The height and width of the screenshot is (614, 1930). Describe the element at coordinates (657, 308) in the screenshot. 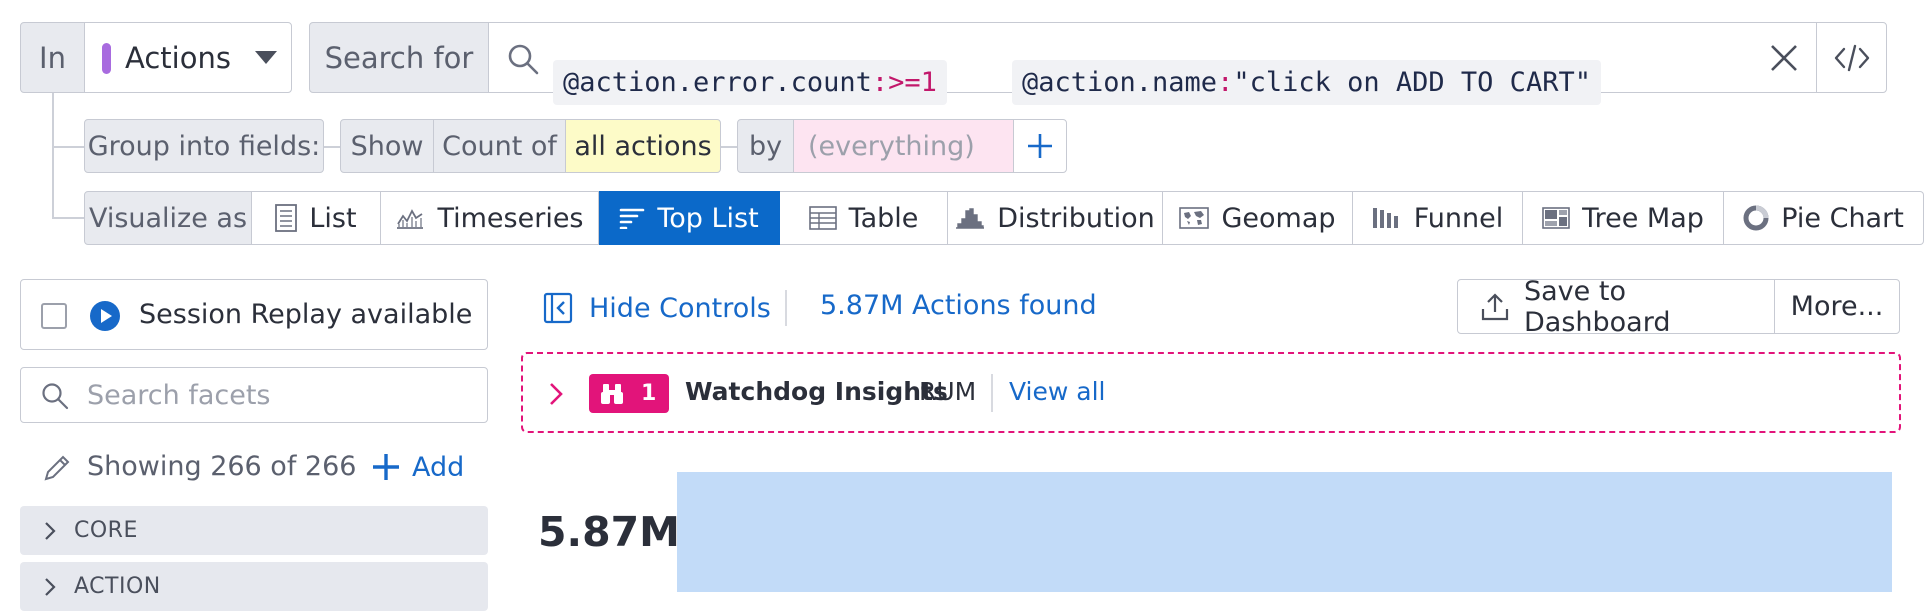

I see `hide-controls-button: Hide Controls` at that location.